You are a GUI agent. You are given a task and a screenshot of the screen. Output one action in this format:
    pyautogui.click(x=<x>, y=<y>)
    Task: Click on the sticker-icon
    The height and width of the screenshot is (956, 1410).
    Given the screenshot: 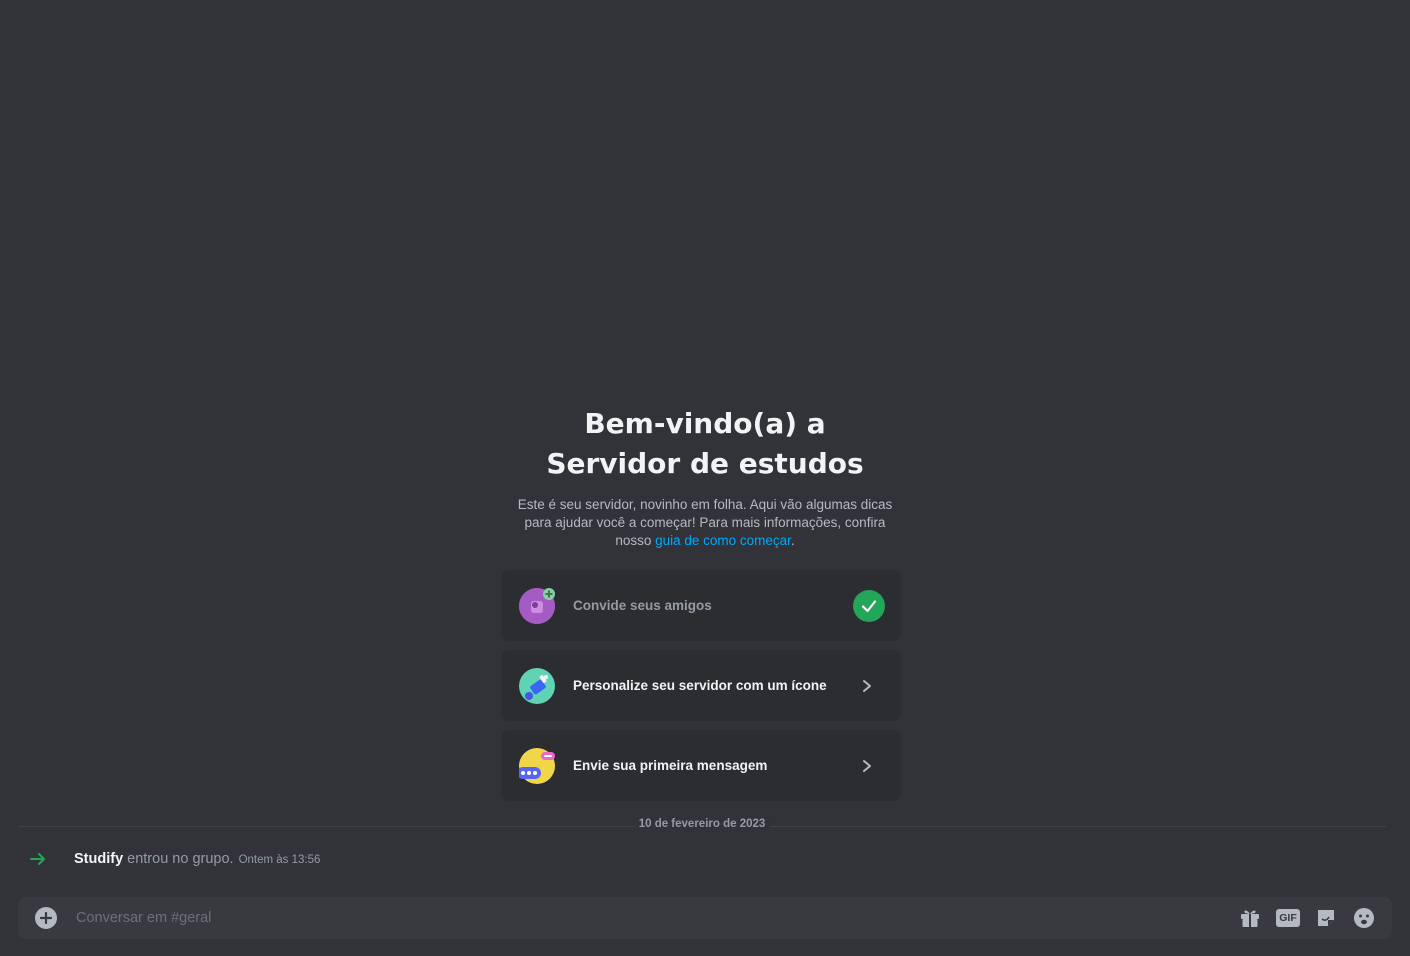 What is the action you would take?
    pyautogui.click(x=1326, y=918)
    